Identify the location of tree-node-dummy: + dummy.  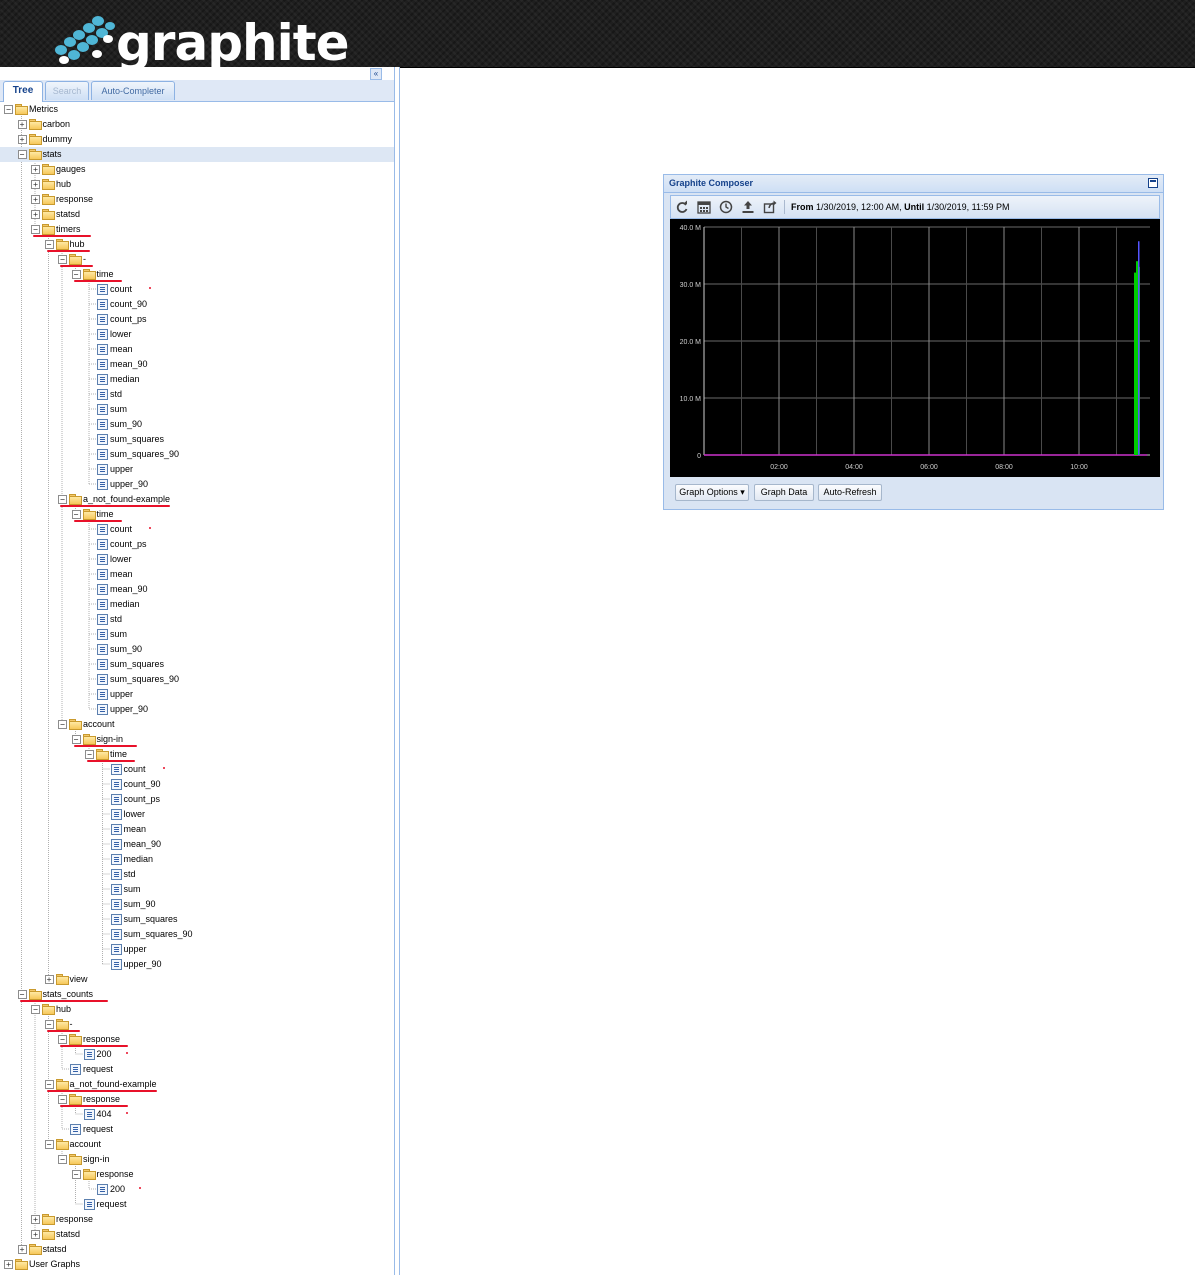
(197, 139).